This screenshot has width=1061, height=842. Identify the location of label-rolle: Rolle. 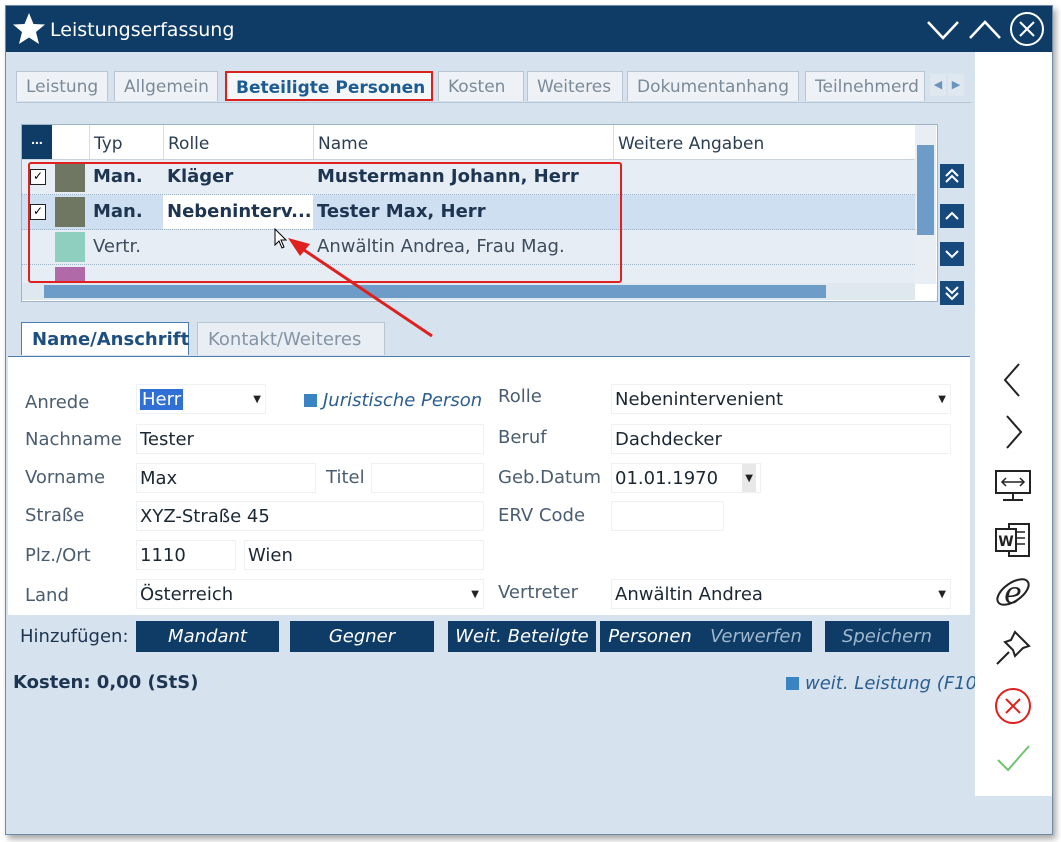
(520, 396).